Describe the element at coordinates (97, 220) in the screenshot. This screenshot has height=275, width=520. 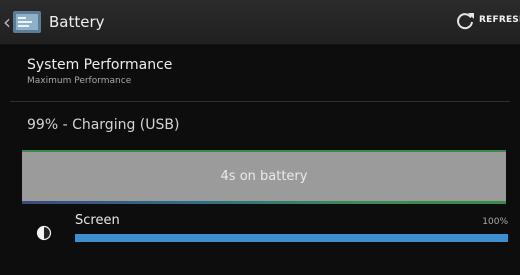
I see `usage-label: Screen` at that location.